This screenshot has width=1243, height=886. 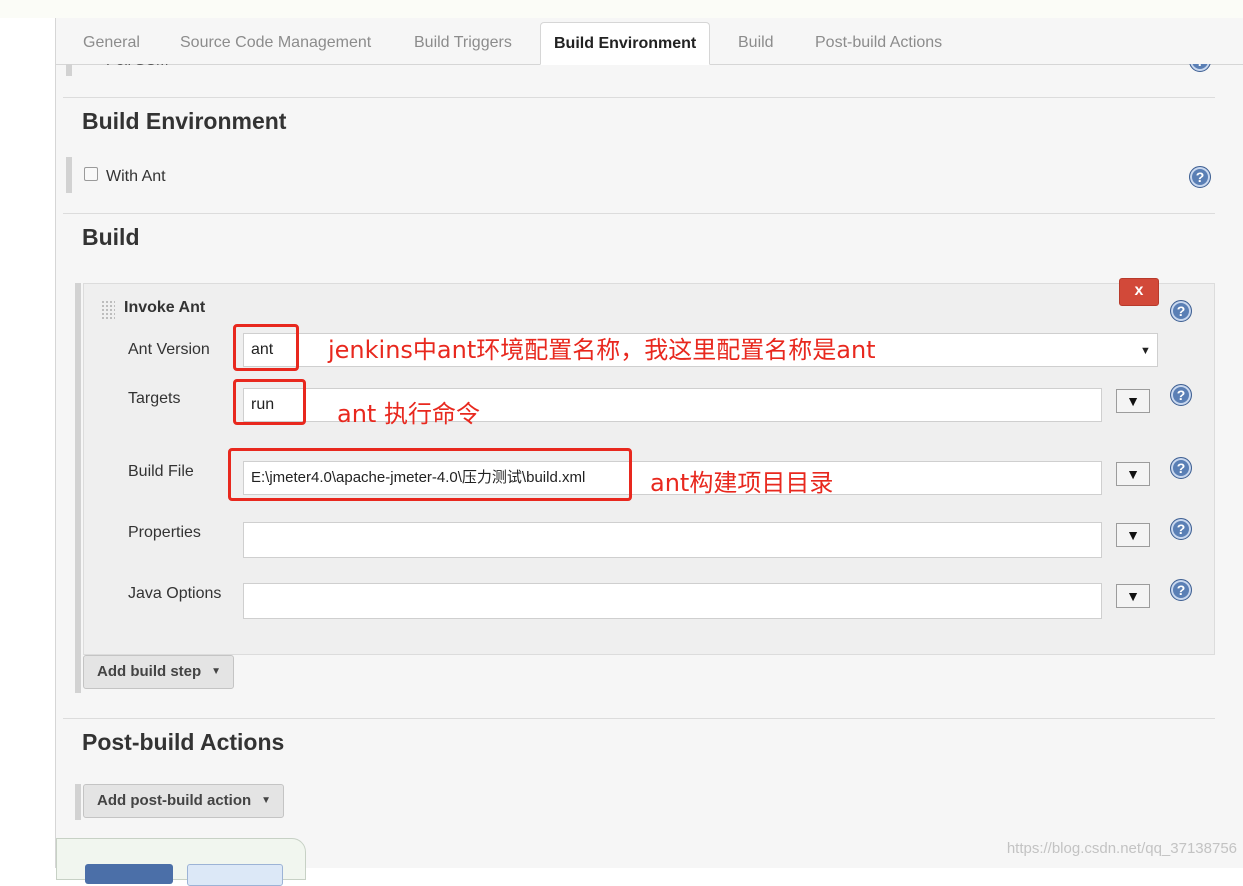 I want to click on drag-handle-icon, so click(x=108, y=310).